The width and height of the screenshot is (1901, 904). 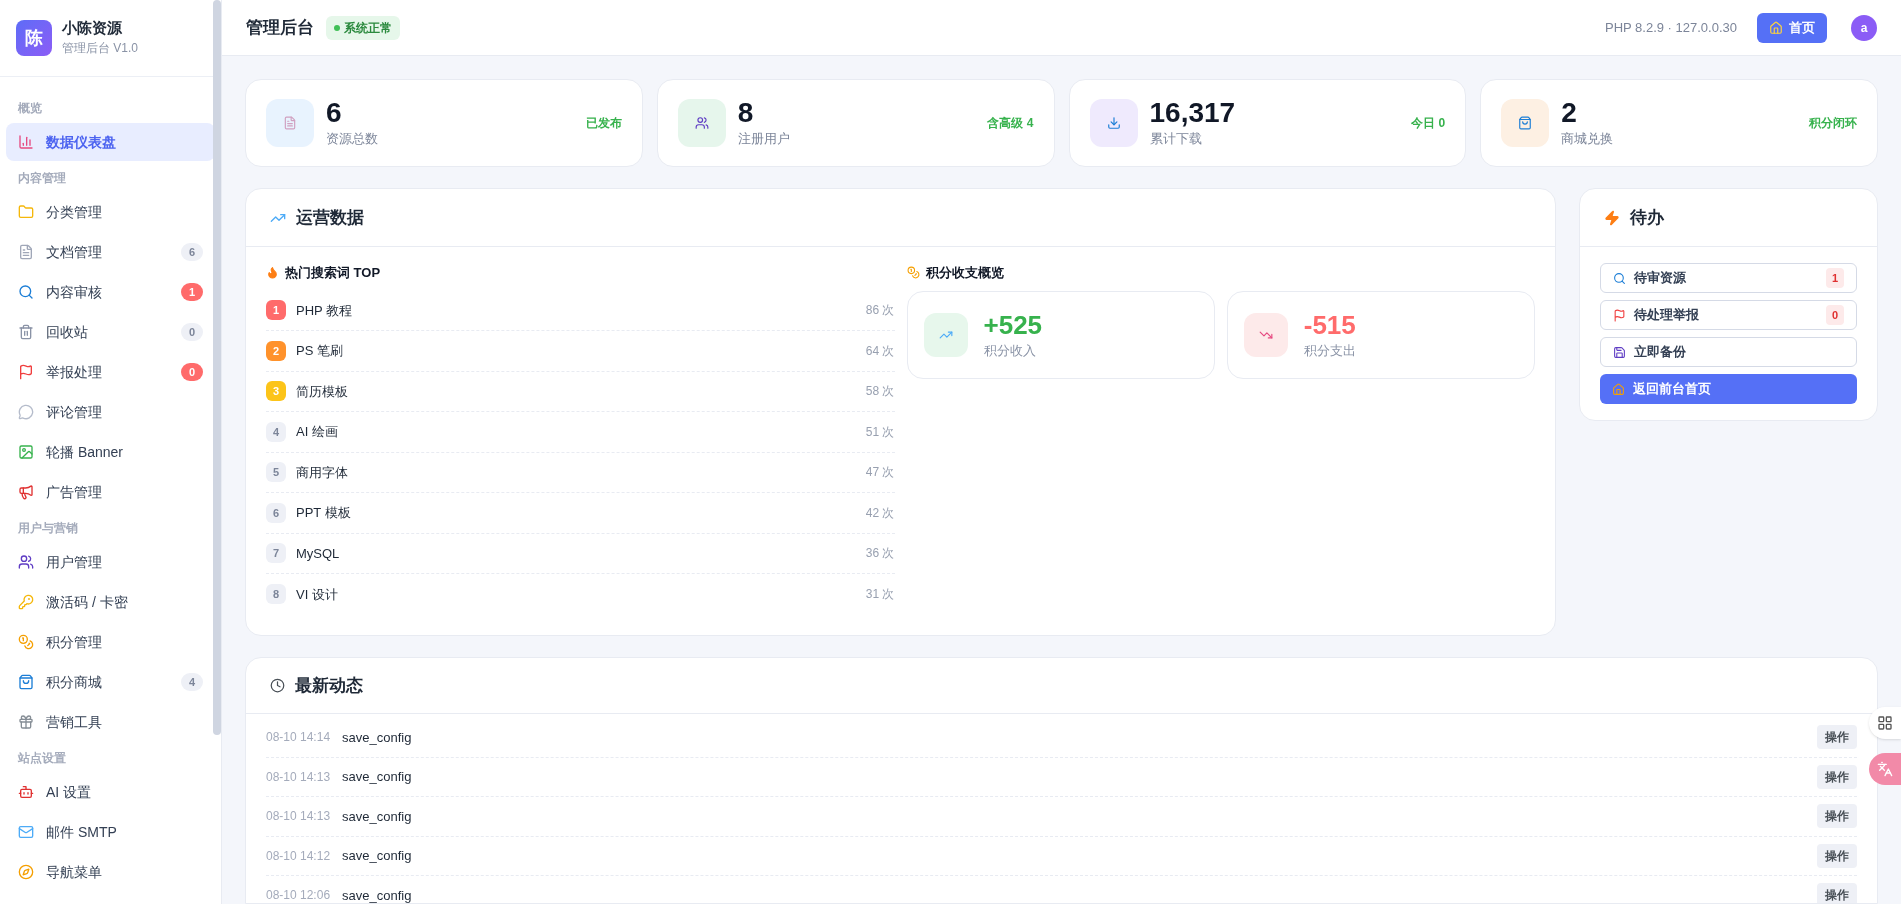 What do you see at coordinates (368, 27) in the screenshot?
I see `status-text: 系统正常` at bounding box center [368, 27].